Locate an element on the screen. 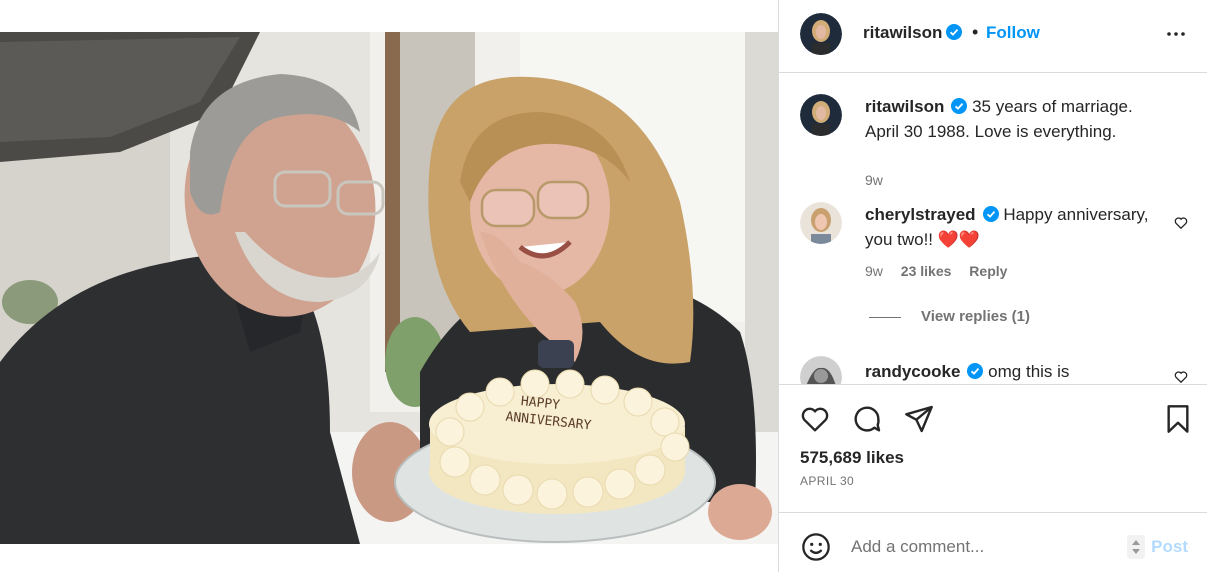 The height and width of the screenshot is (572, 1207). post-actions: 575,689 likes APRIL 30 is located at coordinates (993, 448).